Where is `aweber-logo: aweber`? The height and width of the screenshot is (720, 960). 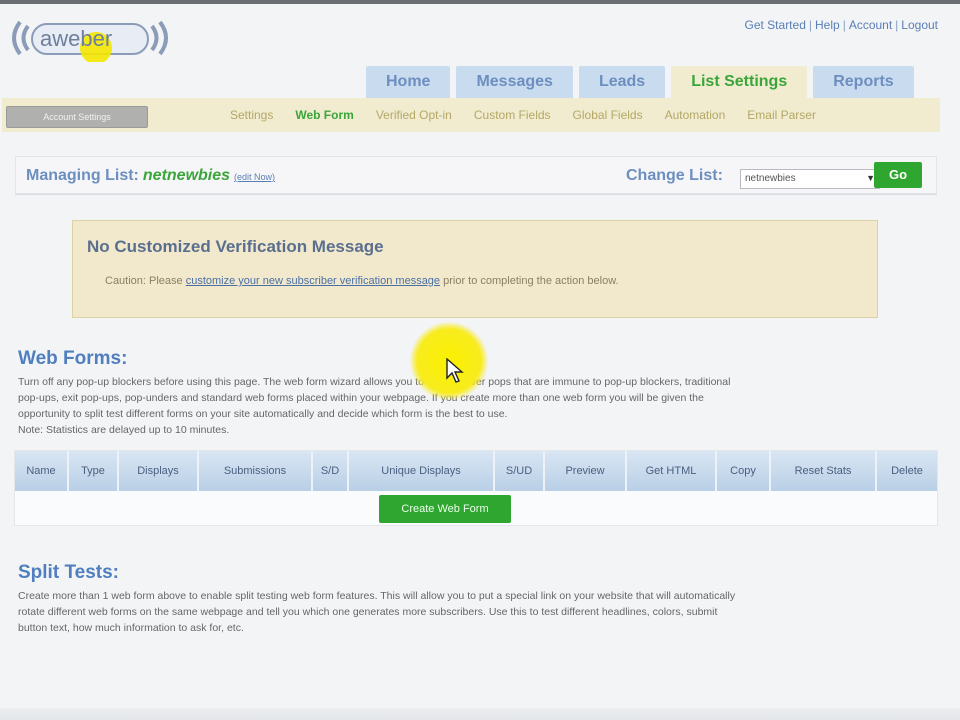 aweber-logo: aweber is located at coordinates (90, 39).